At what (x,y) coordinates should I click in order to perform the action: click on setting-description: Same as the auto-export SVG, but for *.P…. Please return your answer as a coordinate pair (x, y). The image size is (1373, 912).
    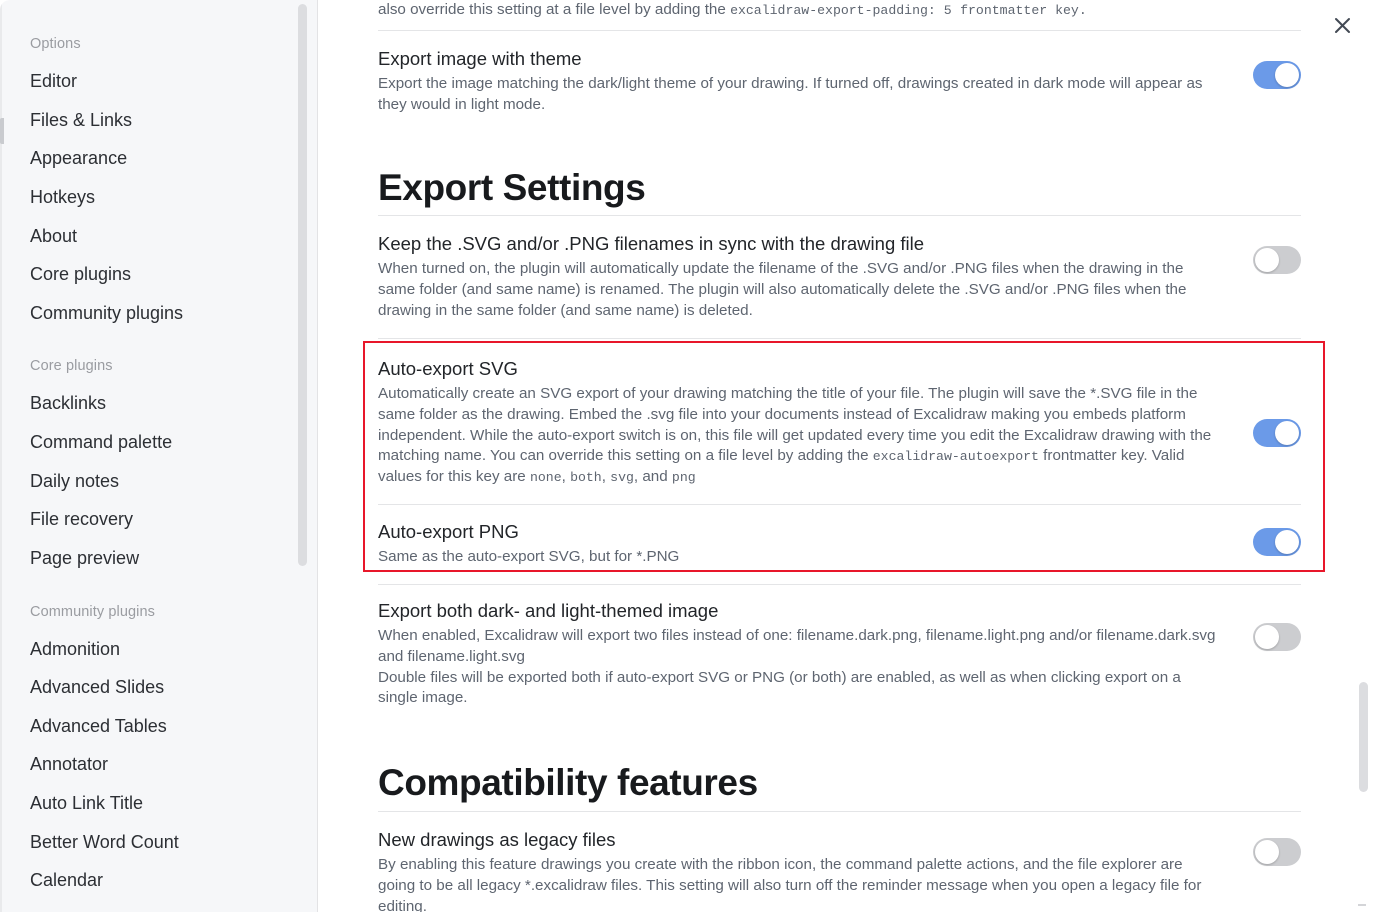
    Looking at the image, I should click on (529, 557).